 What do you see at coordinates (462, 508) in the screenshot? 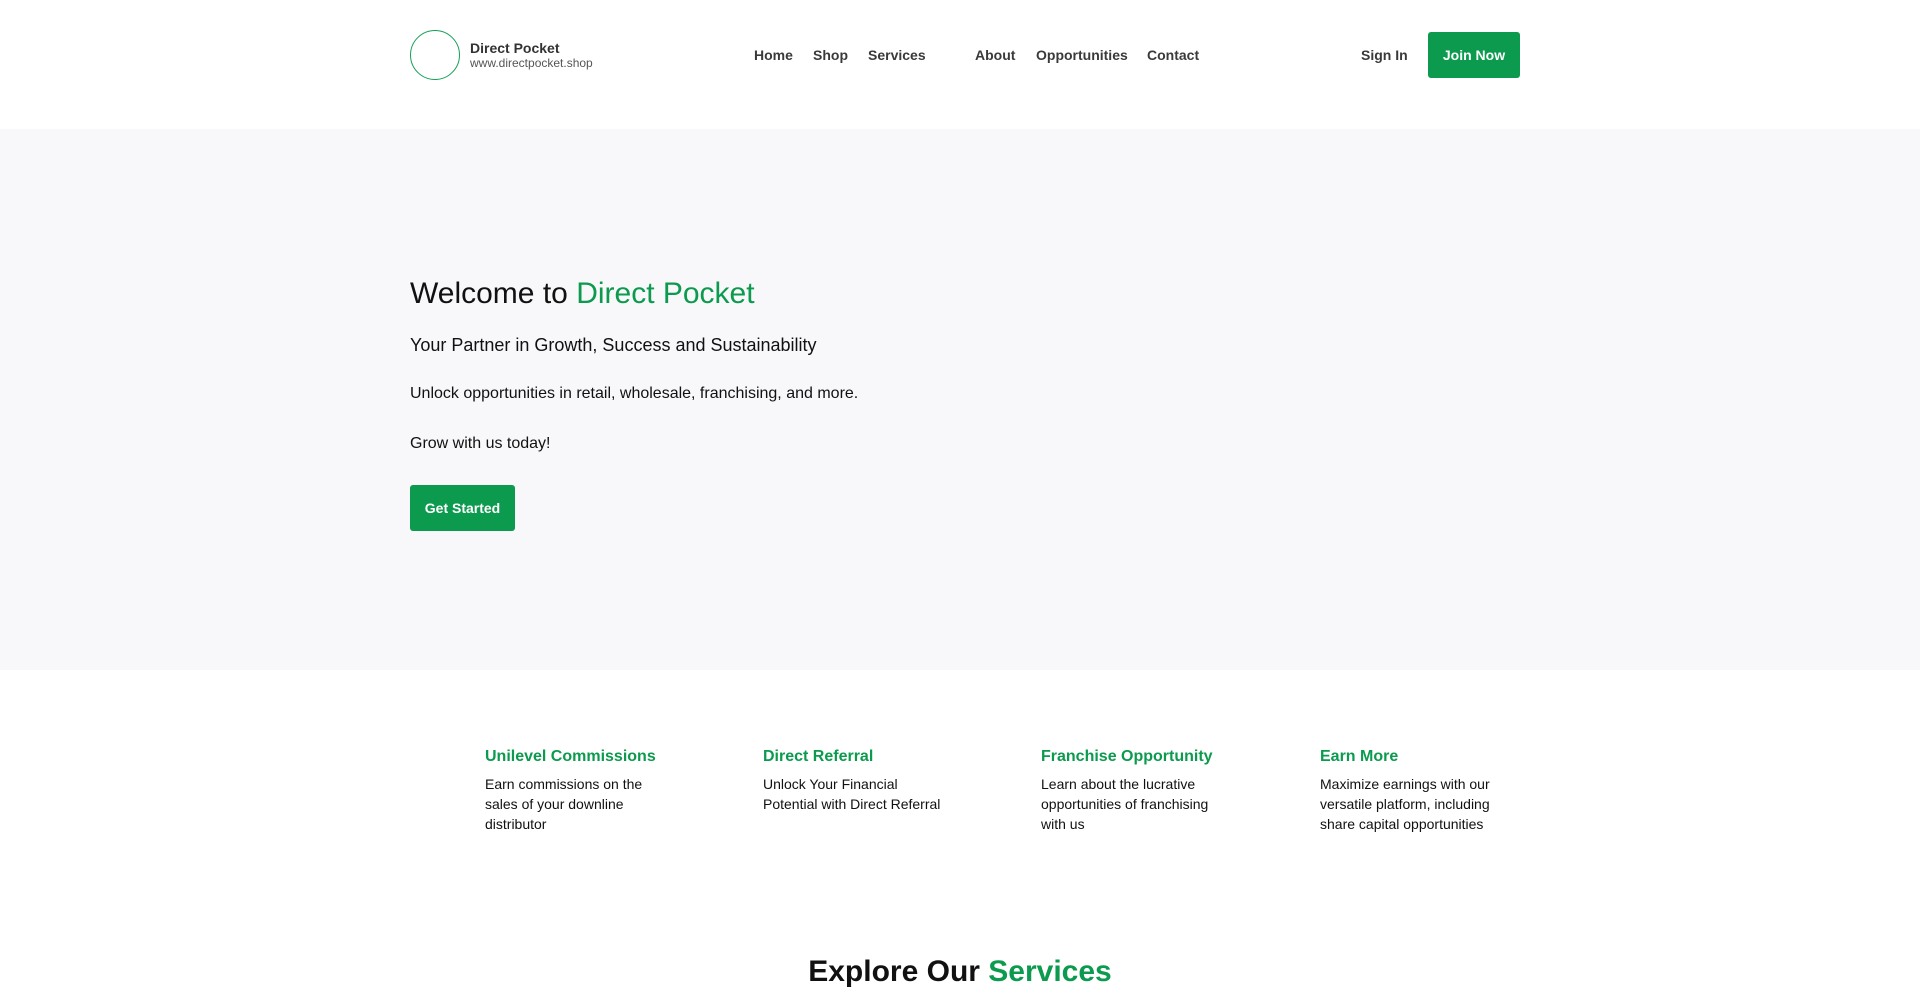
I see `get-started-button: Get Started` at bounding box center [462, 508].